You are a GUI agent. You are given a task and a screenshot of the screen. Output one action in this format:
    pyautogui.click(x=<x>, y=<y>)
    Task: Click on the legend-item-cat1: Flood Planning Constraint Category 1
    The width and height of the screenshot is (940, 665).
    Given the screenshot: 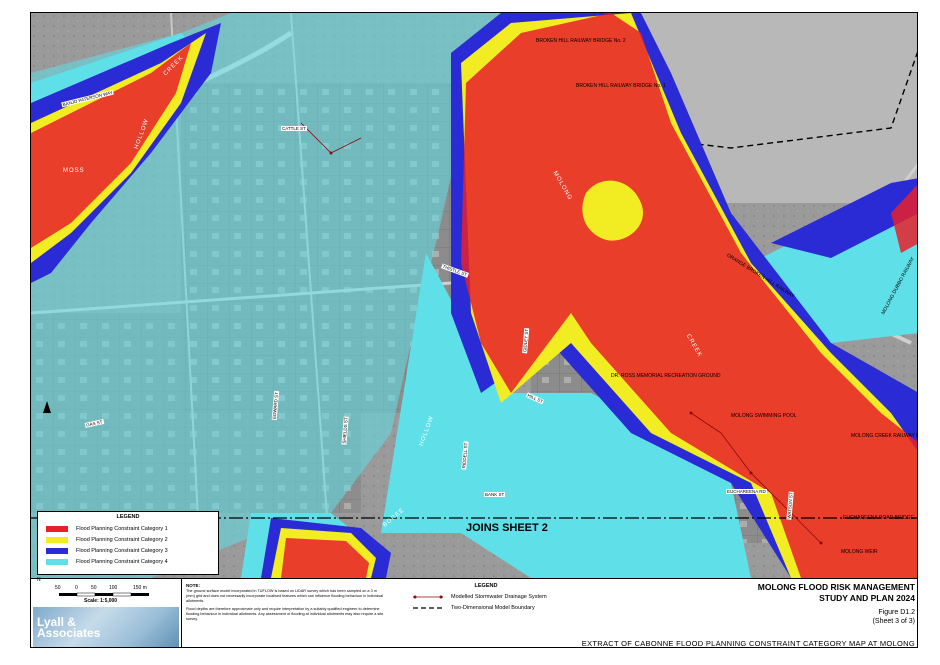 What is the action you would take?
    pyautogui.click(x=107, y=529)
    